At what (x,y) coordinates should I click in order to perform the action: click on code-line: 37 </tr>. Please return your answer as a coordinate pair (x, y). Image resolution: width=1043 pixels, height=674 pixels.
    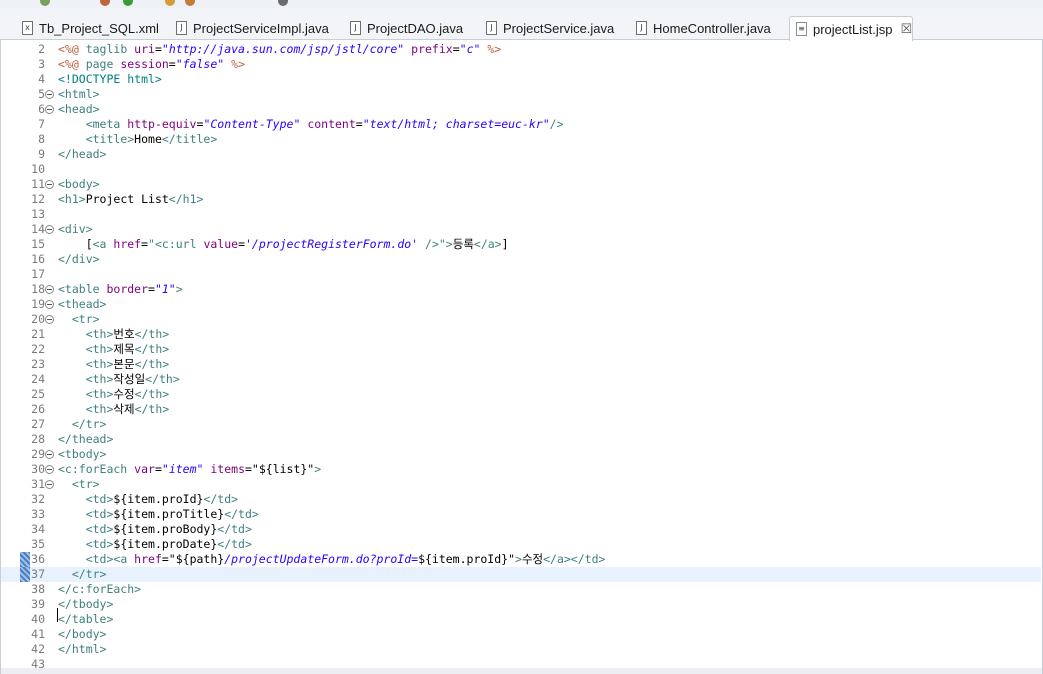
    Looking at the image, I should click on (521, 574).